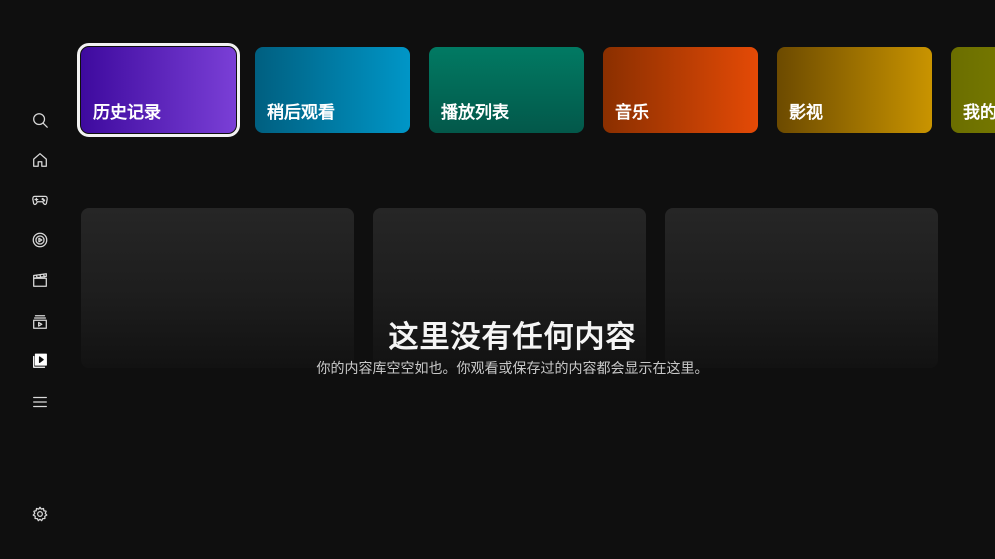 The width and height of the screenshot is (995, 559). What do you see at coordinates (40, 160) in the screenshot?
I see `home-icon` at bounding box center [40, 160].